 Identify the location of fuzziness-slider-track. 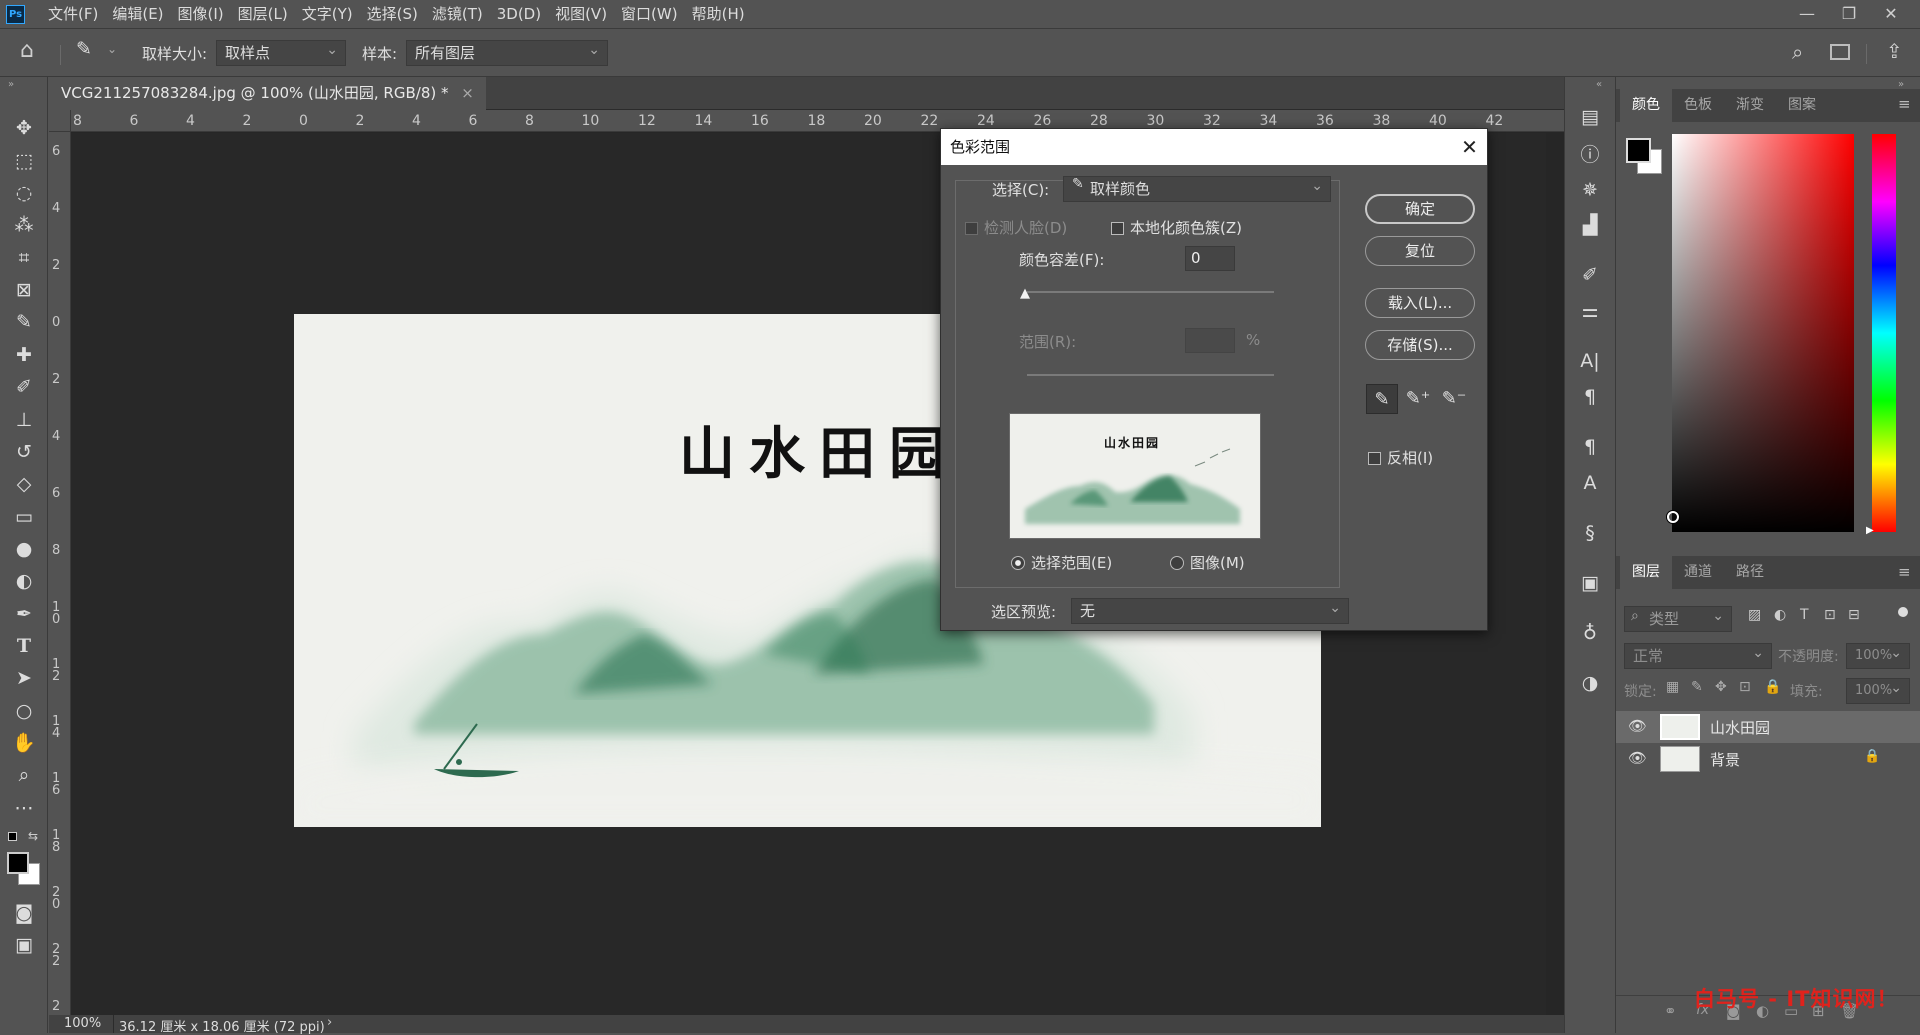
(1150, 292).